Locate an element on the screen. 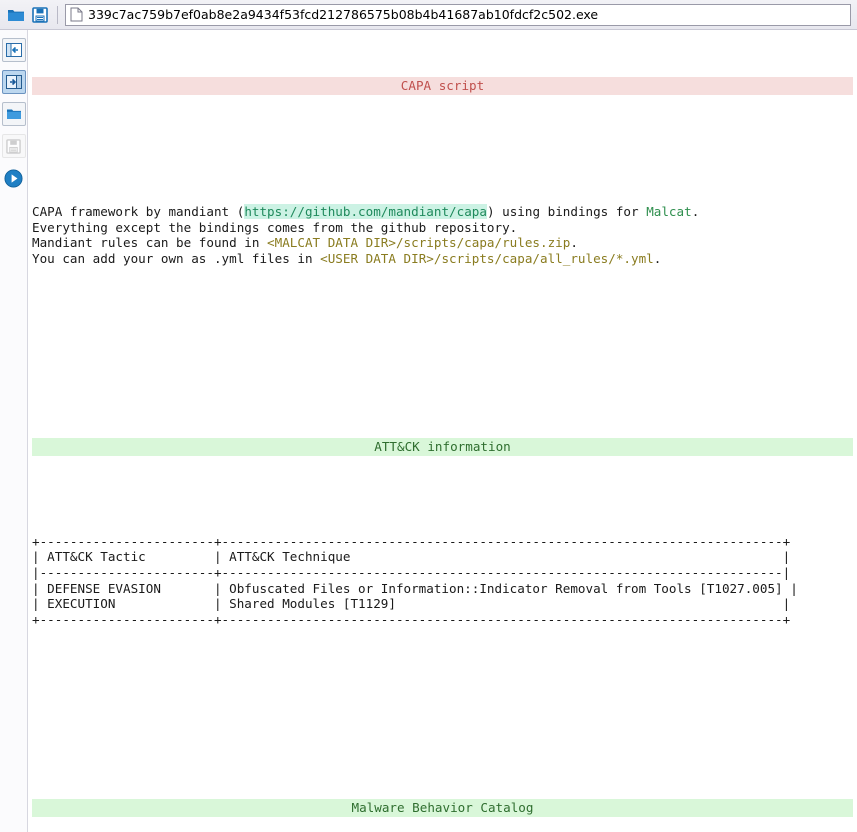  left-toolbar-rail is located at coordinates (14, 431).